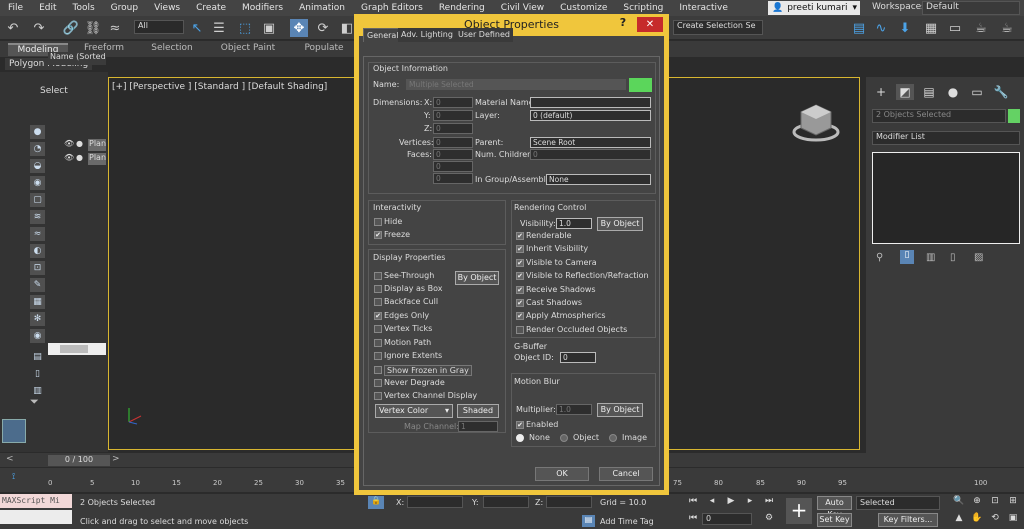  What do you see at coordinates (562, 474) in the screenshot?
I see `ok-button: OK` at bounding box center [562, 474].